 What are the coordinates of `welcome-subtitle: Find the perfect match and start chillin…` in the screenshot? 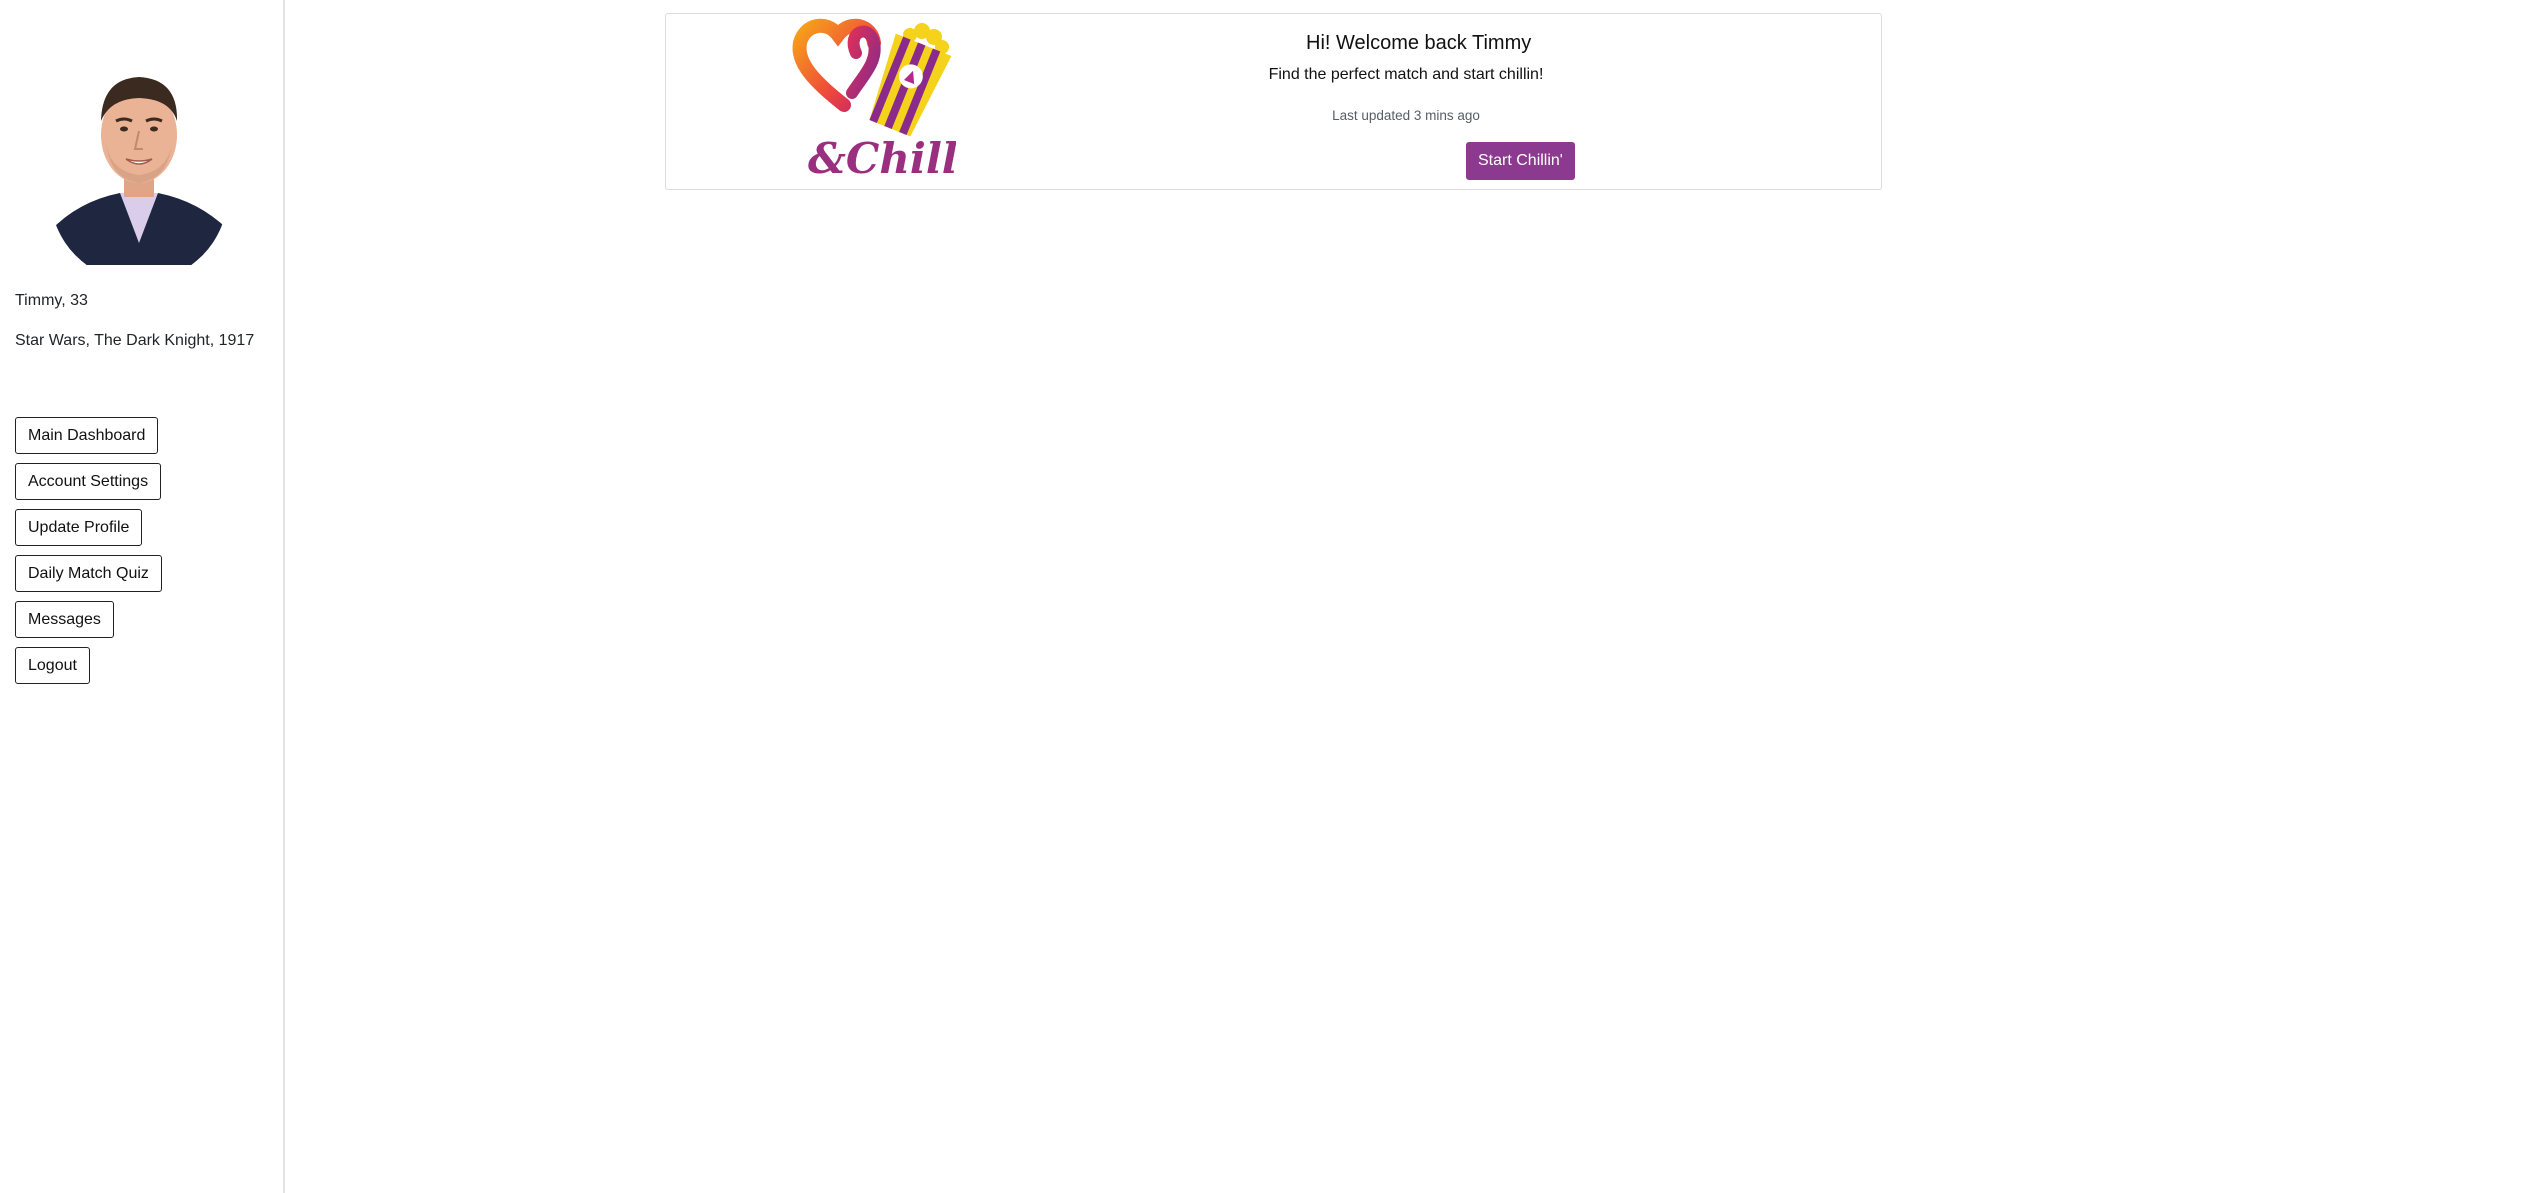 It's located at (1406, 74).